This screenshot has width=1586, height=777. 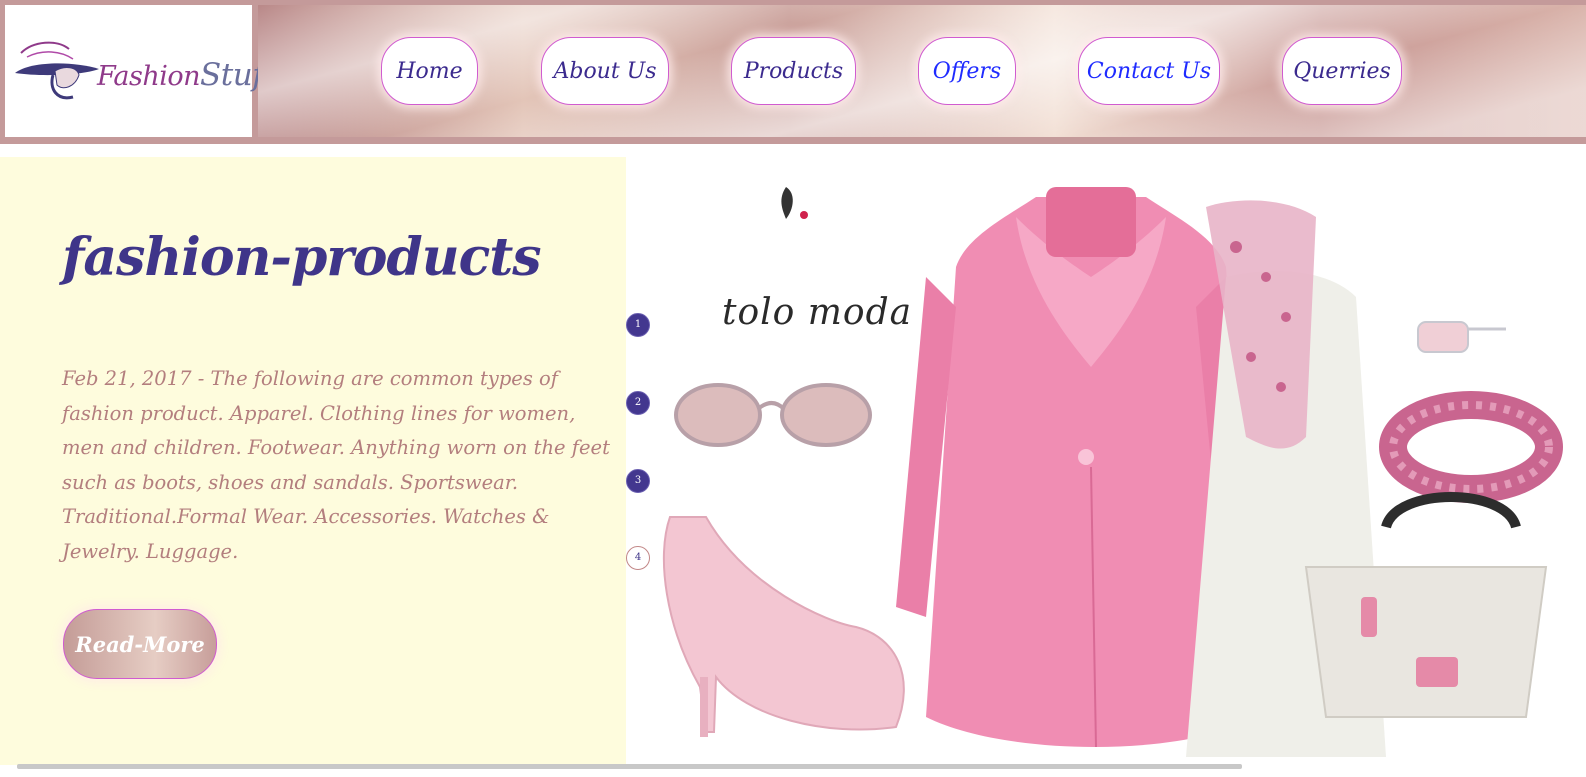 I want to click on nav-offers: Offers, so click(x=967, y=71).